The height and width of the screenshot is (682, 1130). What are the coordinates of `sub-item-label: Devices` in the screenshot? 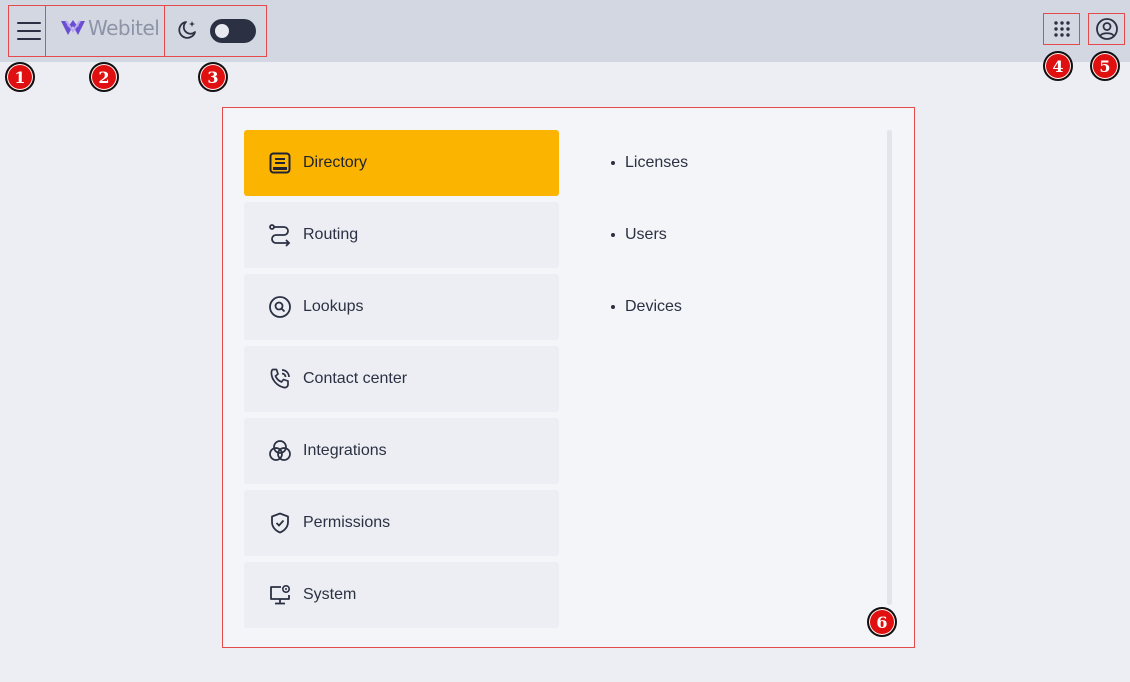 It's located at (653, 306).